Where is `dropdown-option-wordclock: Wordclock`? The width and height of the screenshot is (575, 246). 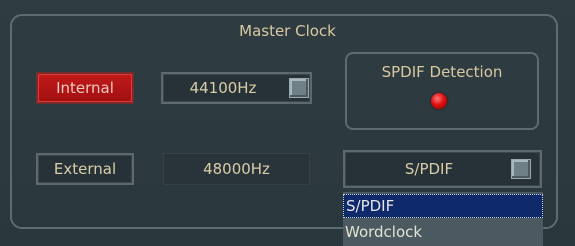 dropdown-option-wordclock: Wordclock is located at coordinates (443, 232).